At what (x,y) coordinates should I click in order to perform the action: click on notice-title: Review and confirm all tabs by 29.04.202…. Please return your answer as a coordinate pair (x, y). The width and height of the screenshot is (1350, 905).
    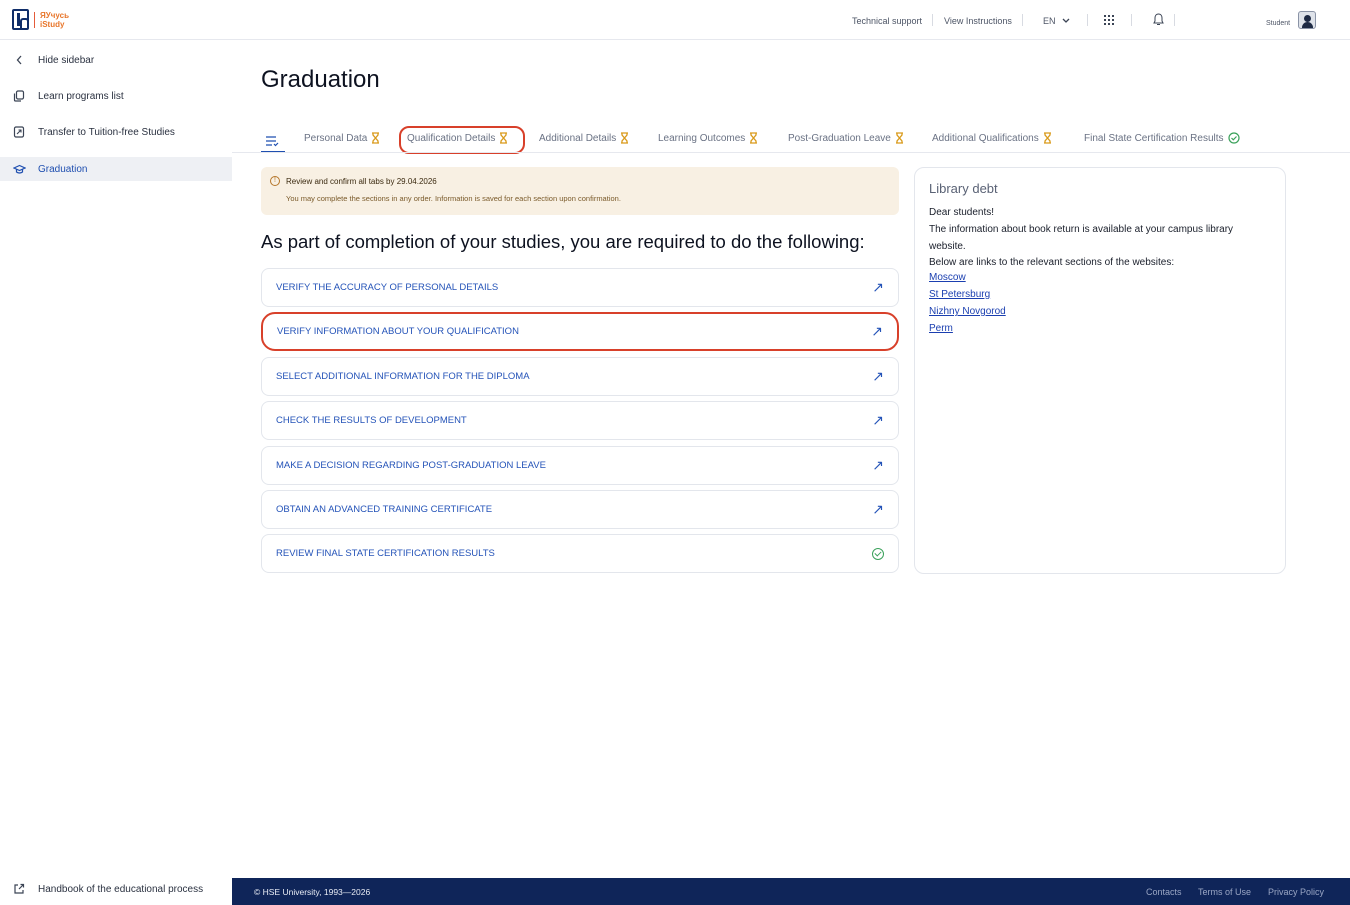
    Looking at the image, I should click on (361, 181).